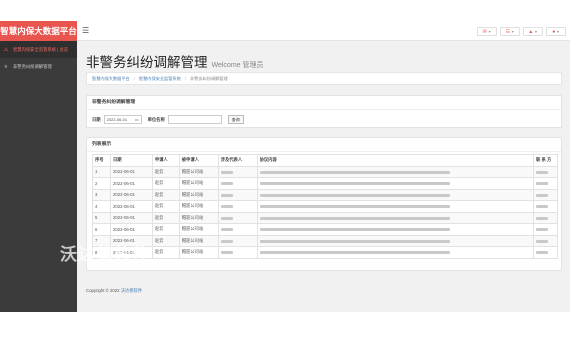 The image size is (570, 360). What do you see at coordinates (237, 160) in the screenshot?
I see `column-header: 涉及代表人` at bounding box center [237, 160].